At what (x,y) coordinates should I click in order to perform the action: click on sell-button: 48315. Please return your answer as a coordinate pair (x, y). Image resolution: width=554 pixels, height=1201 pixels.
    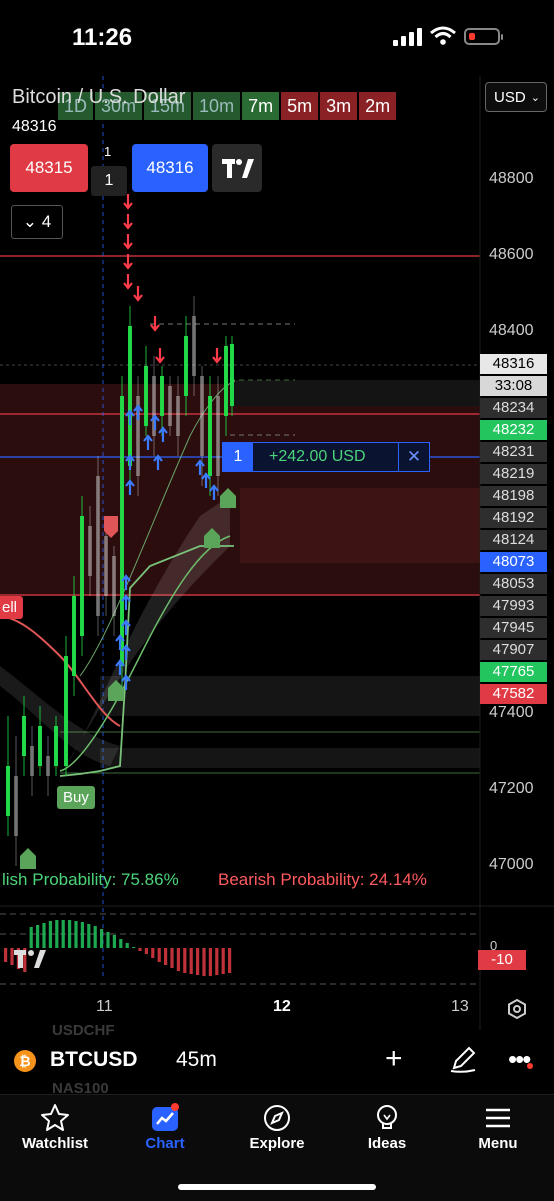
    Looking at the image, I should click on (49, 168).